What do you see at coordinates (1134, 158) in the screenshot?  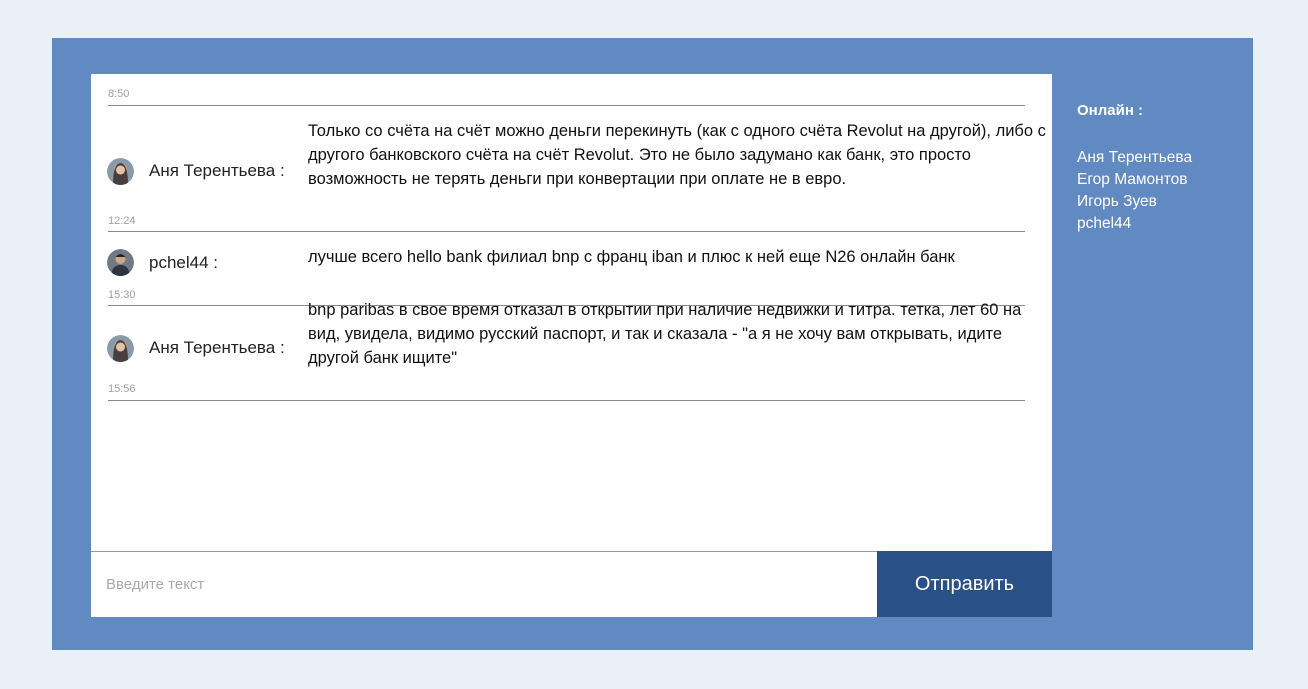 I see `online-user: Аня Терентьева` at bounding box center [1134, 158].